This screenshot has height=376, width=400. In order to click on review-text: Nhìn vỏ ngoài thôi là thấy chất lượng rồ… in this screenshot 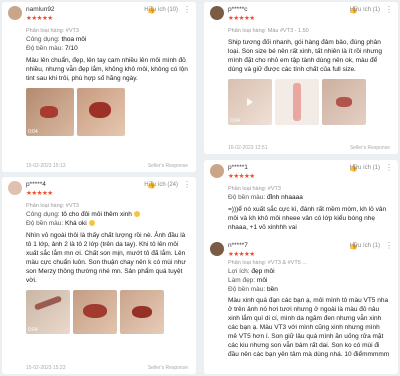, I will do `click(106, 258)`.